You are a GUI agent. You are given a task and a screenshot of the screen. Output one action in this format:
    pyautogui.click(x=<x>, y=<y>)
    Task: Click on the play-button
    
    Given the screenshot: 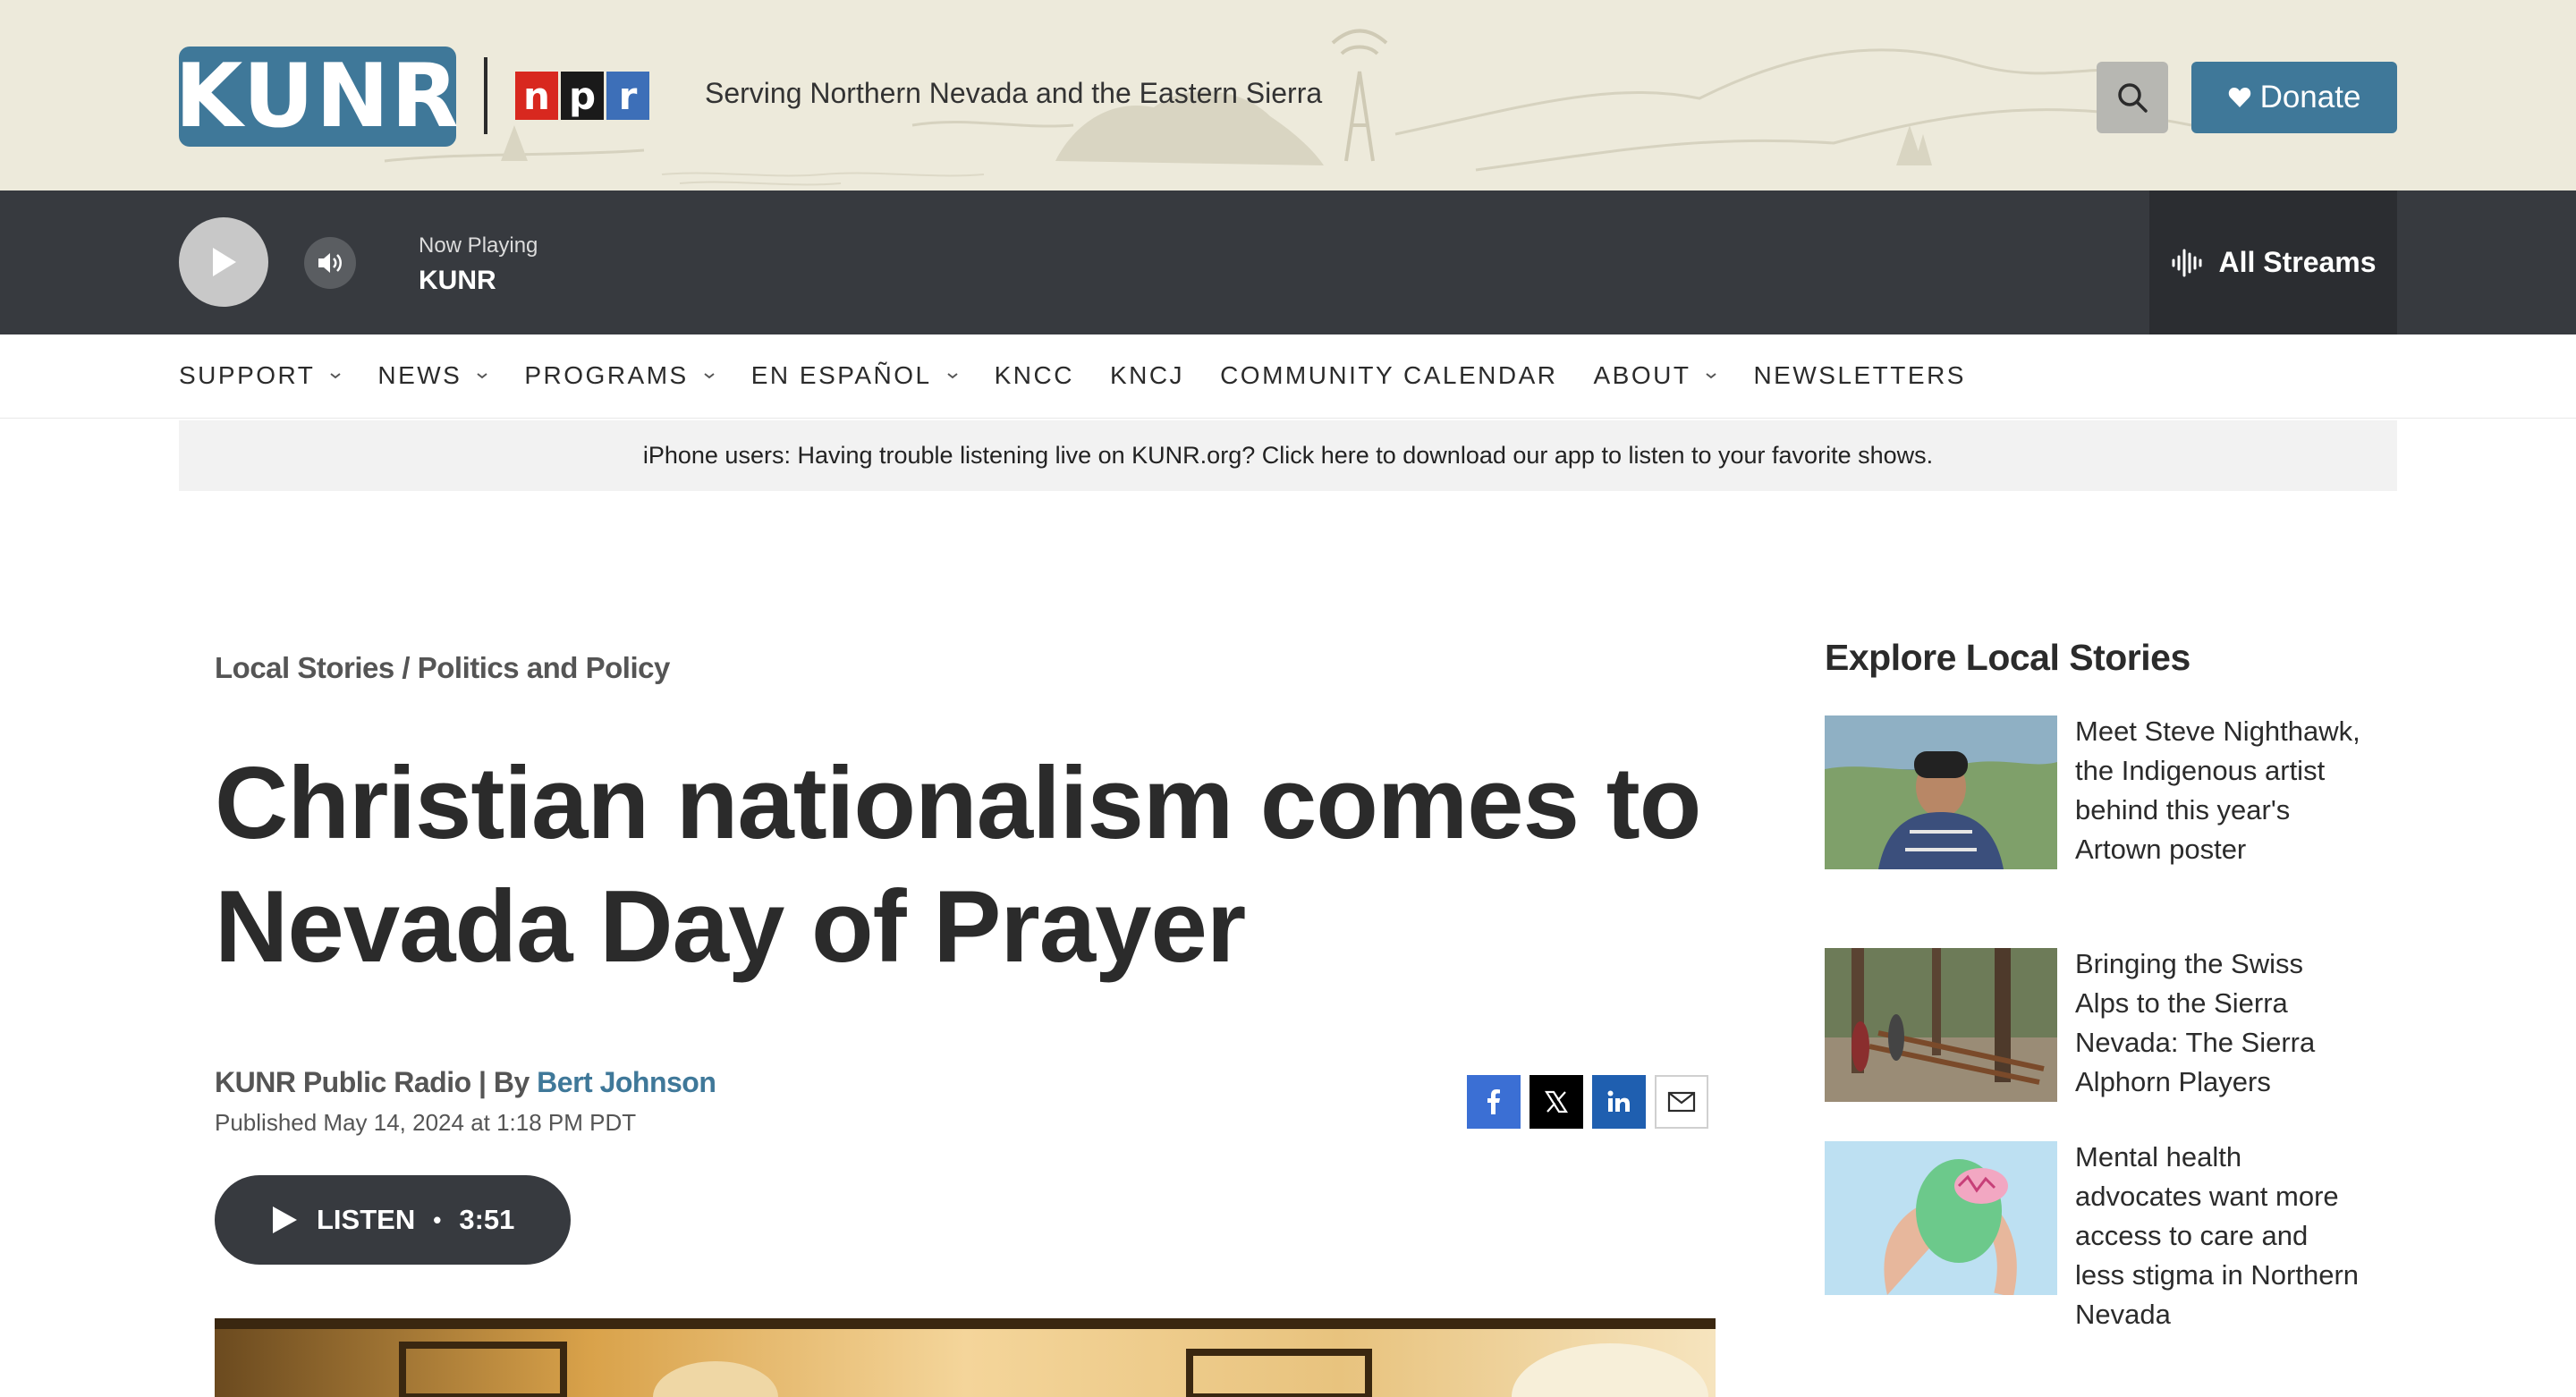 What is the action you would take?
    pyautogui.click(x=223, y=262)
    